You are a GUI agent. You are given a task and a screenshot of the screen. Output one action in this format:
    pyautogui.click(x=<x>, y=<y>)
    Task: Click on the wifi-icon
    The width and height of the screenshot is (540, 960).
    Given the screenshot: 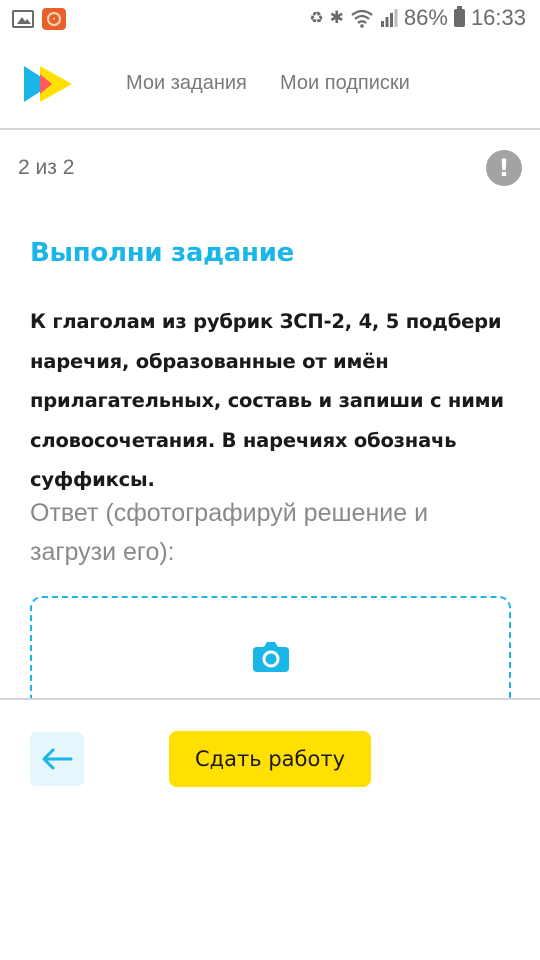 What is the action you would take?
    pyautogui.click(x=362, y=18)
    